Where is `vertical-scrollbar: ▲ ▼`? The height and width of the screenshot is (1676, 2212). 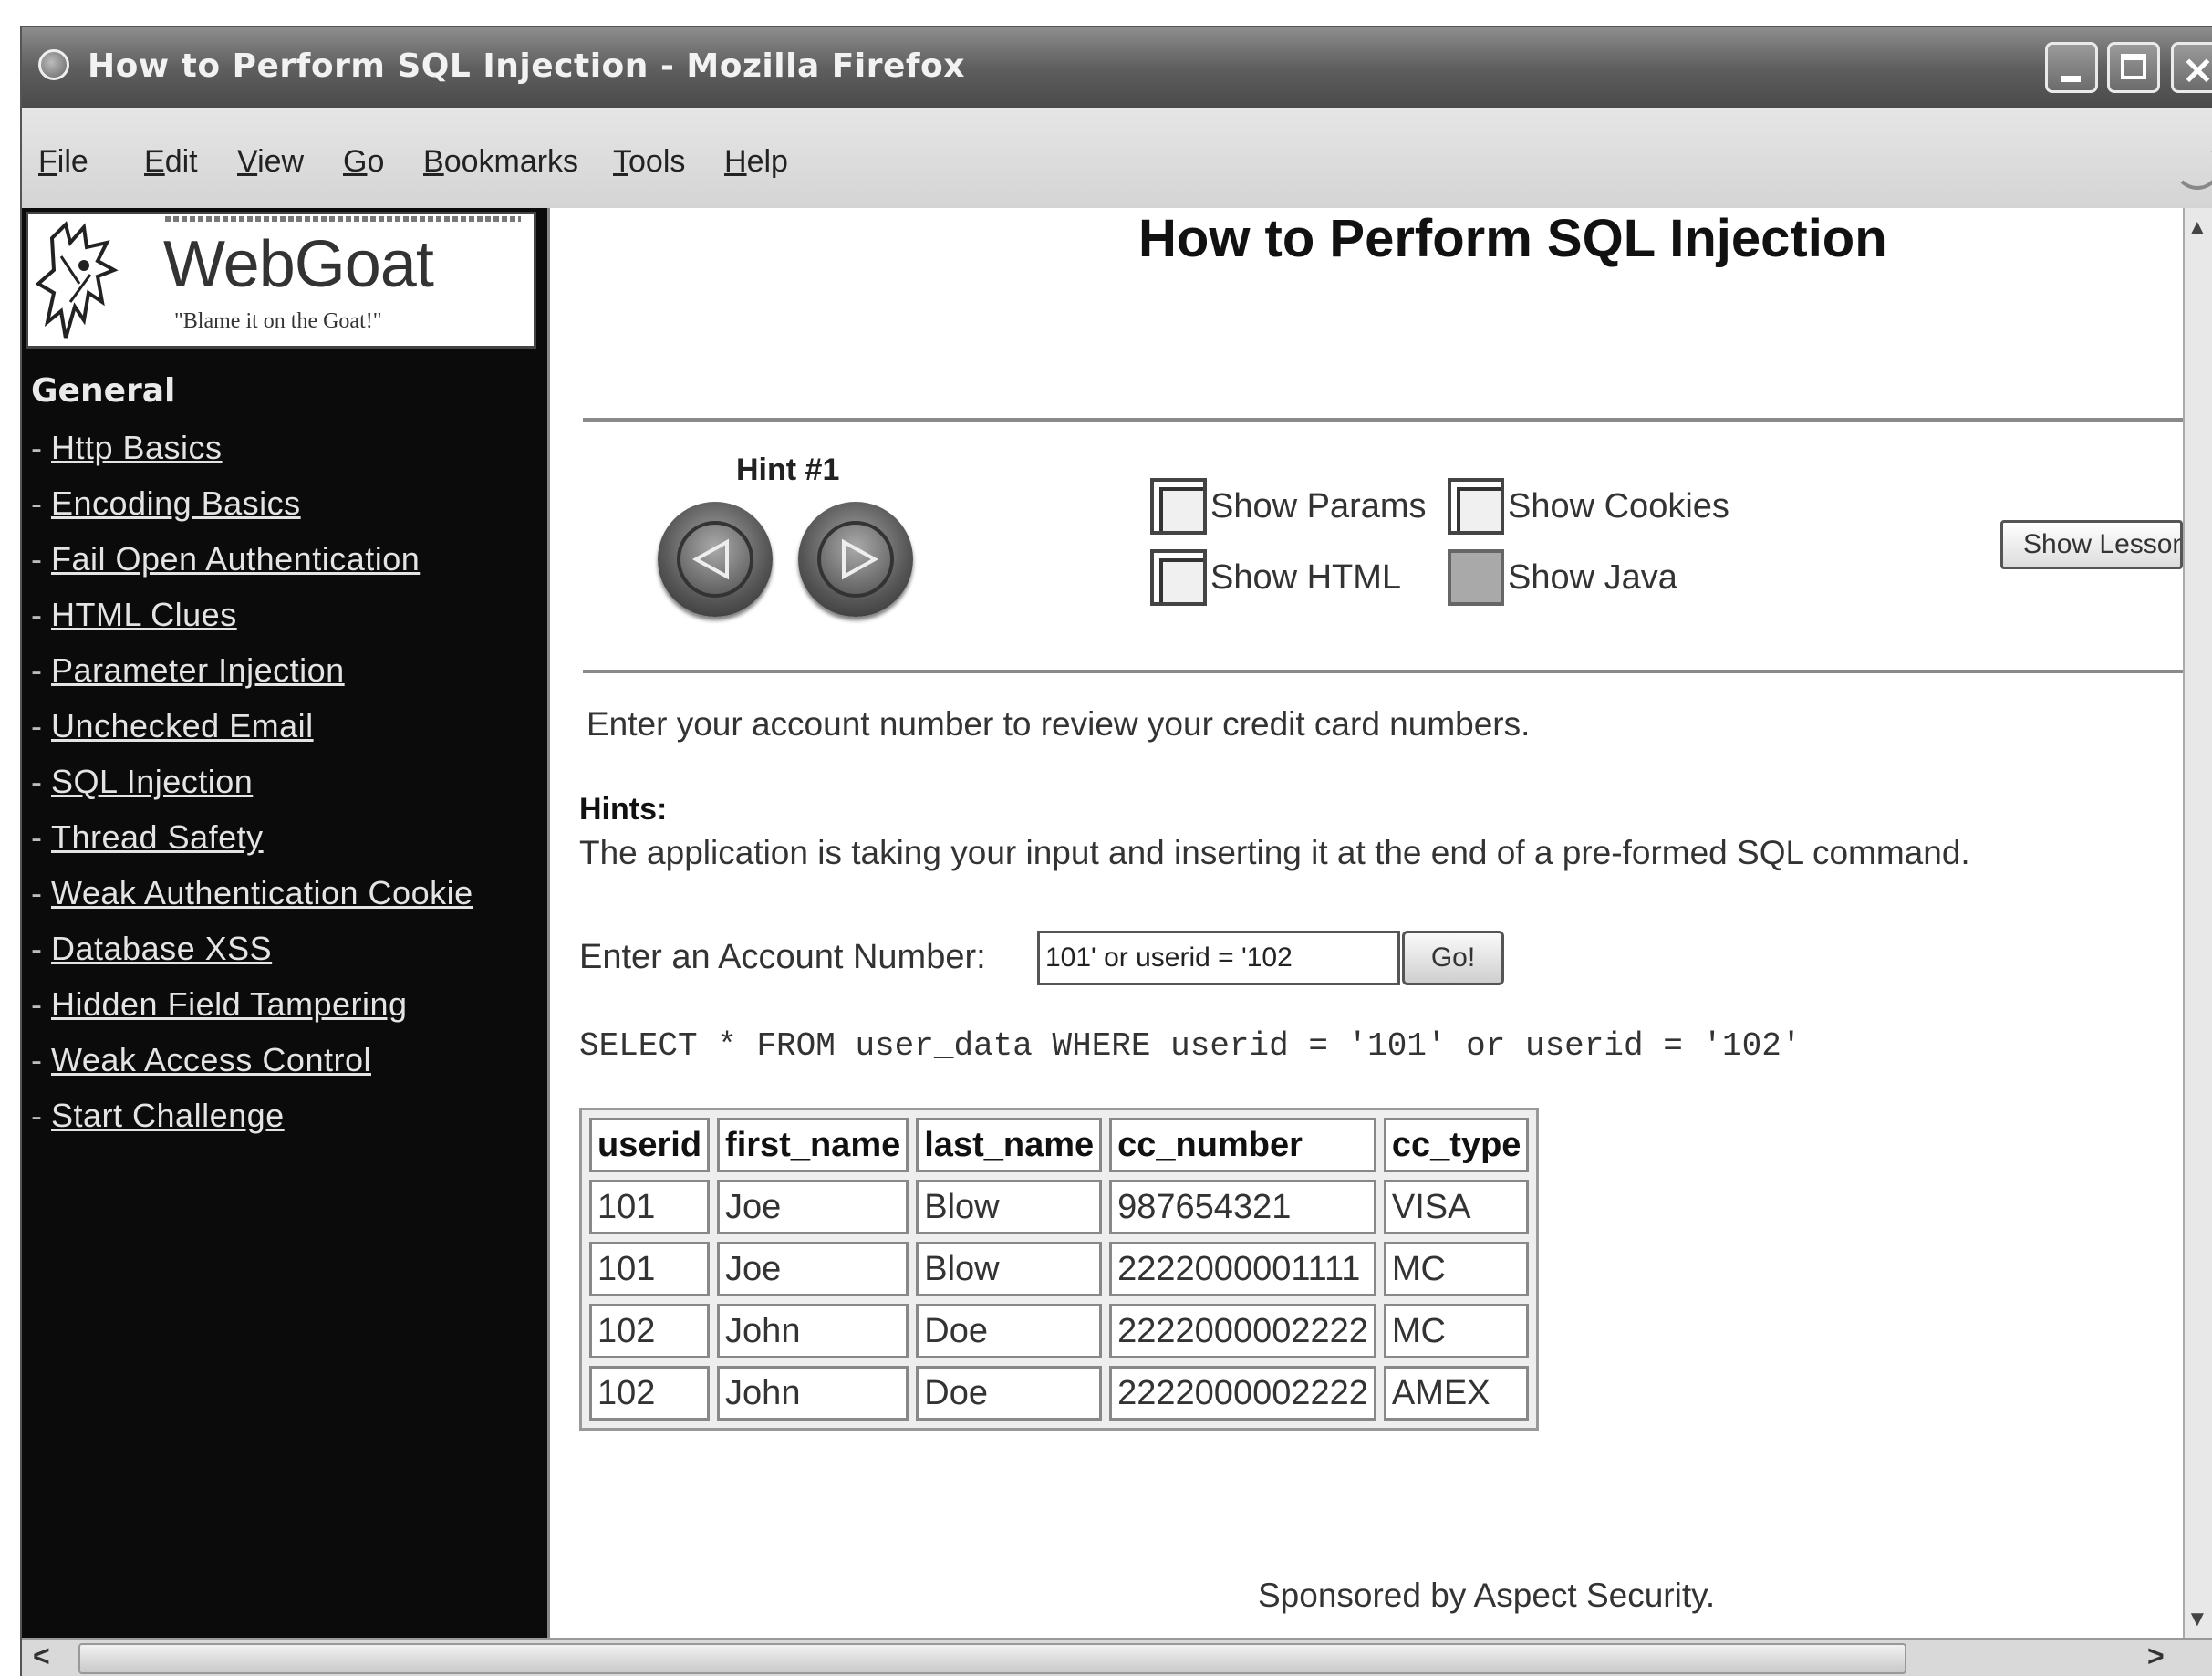 vertical-scrollbar: ▲ ▼ is located at coordinates (2197, 924).